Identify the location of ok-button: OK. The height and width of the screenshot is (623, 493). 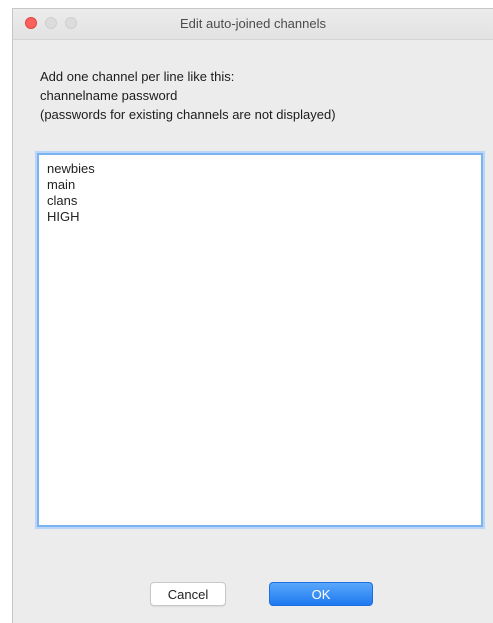
(321, 594).